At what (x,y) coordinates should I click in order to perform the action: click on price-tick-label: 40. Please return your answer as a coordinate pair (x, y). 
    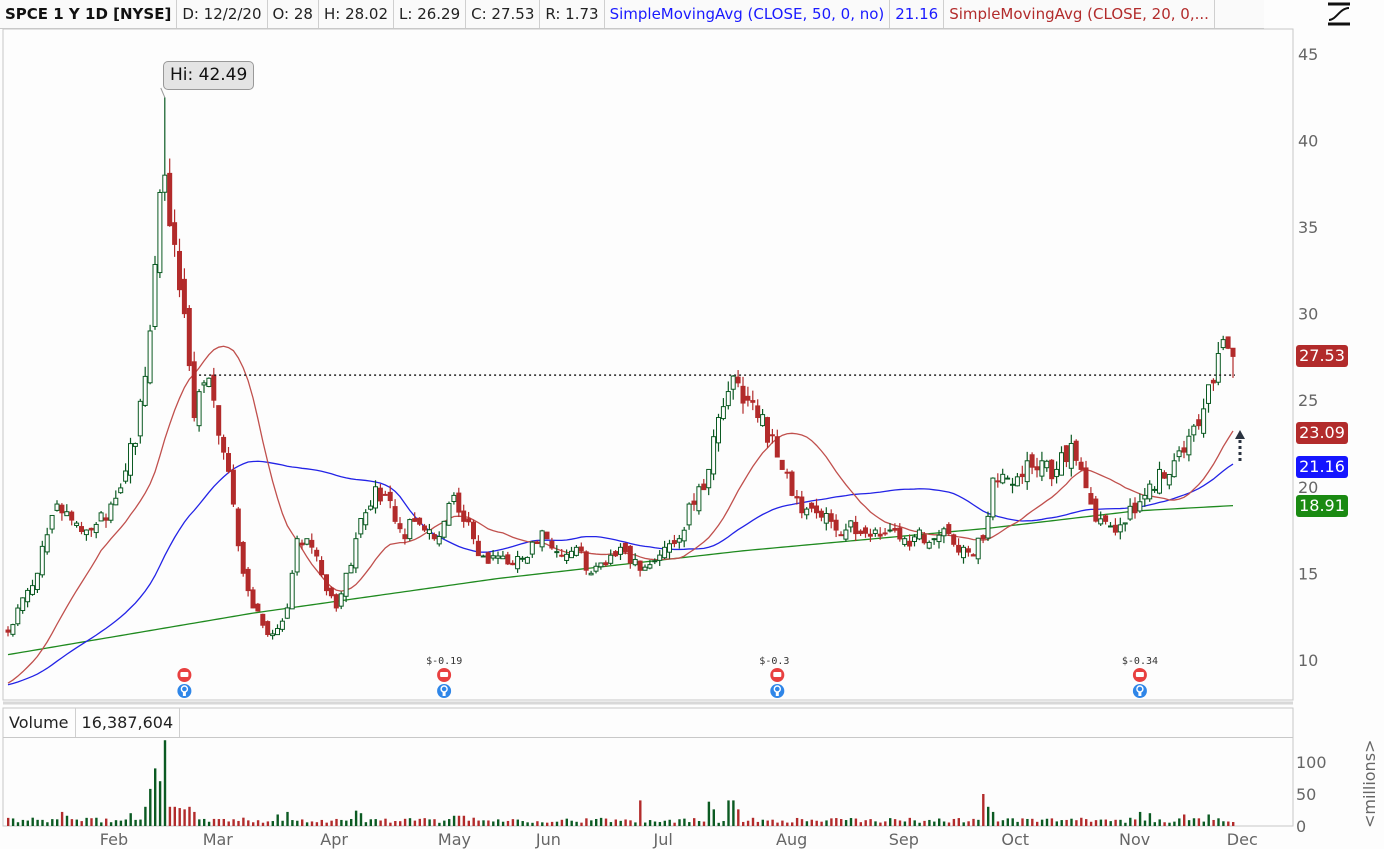
    Looking at the image, I should click on (1308, 141).